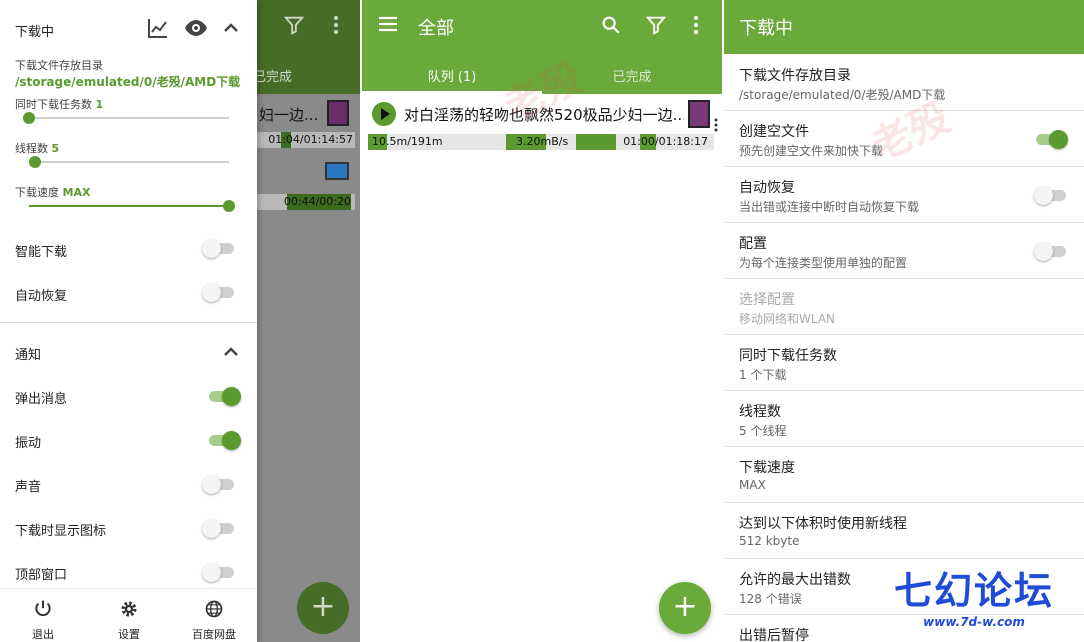 The image size is (1084, 642). What do you see at coordinates (129, 634) in the screenshot?
I see `settings-label: 设置` at bounding box center [129, 634].